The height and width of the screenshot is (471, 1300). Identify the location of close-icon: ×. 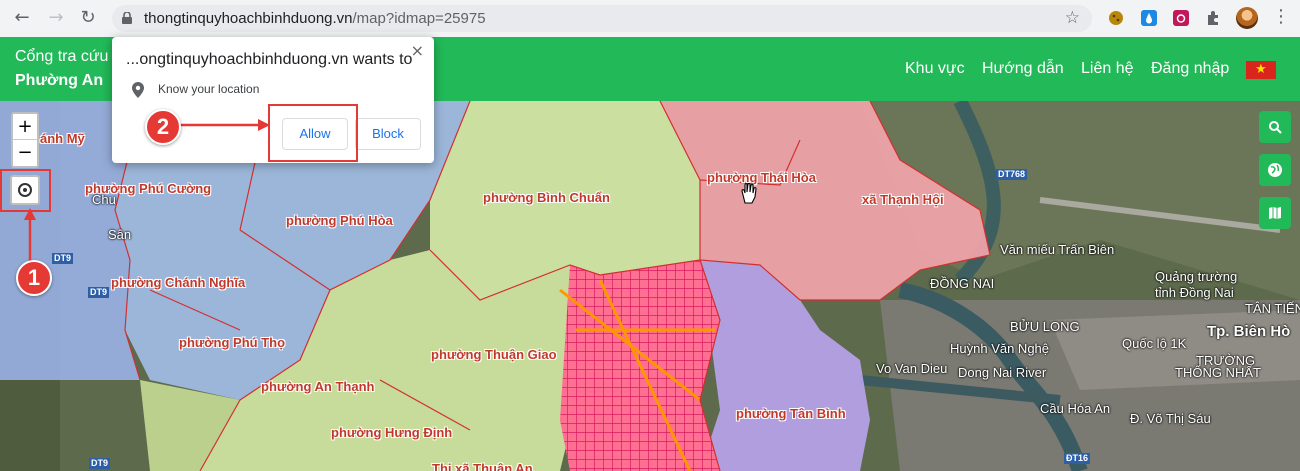
(417, 50).